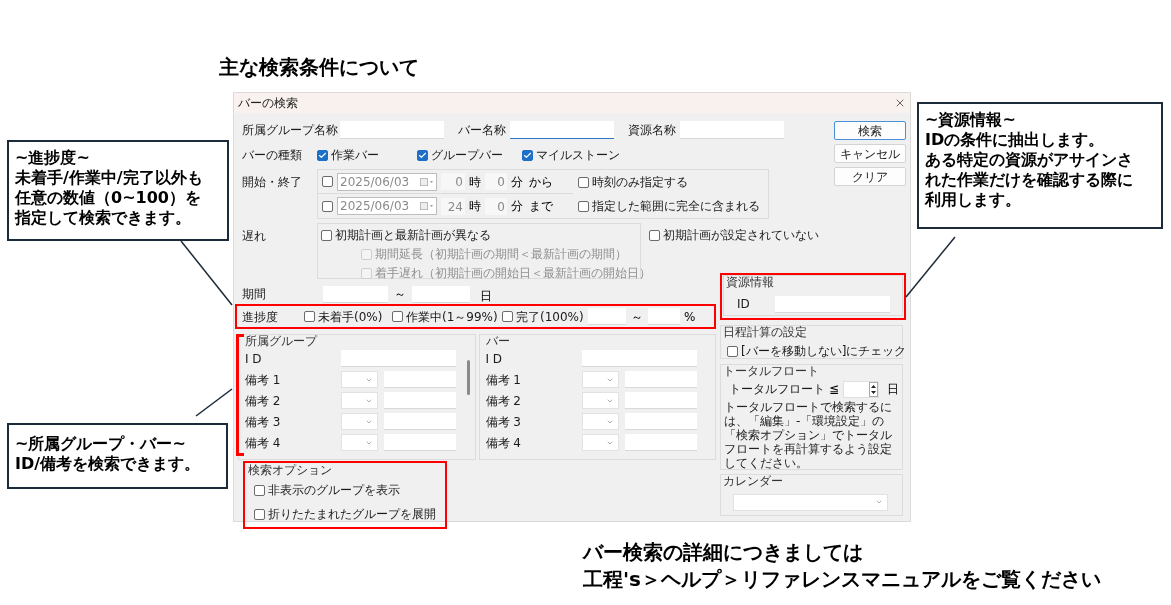  What do you see at coordinates (541, 182) in the screenshot?
I see `range-label: から` at bounding box center [541, 182].